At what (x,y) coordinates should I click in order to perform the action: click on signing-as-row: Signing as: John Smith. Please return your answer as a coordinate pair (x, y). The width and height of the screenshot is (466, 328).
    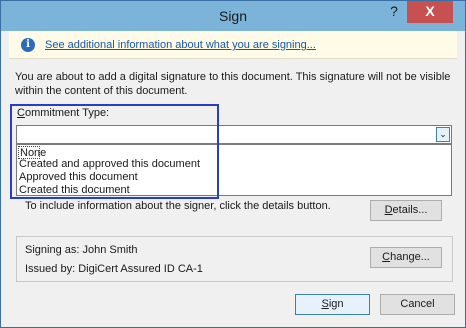
    Looking at the image, I should click on (81, 250).